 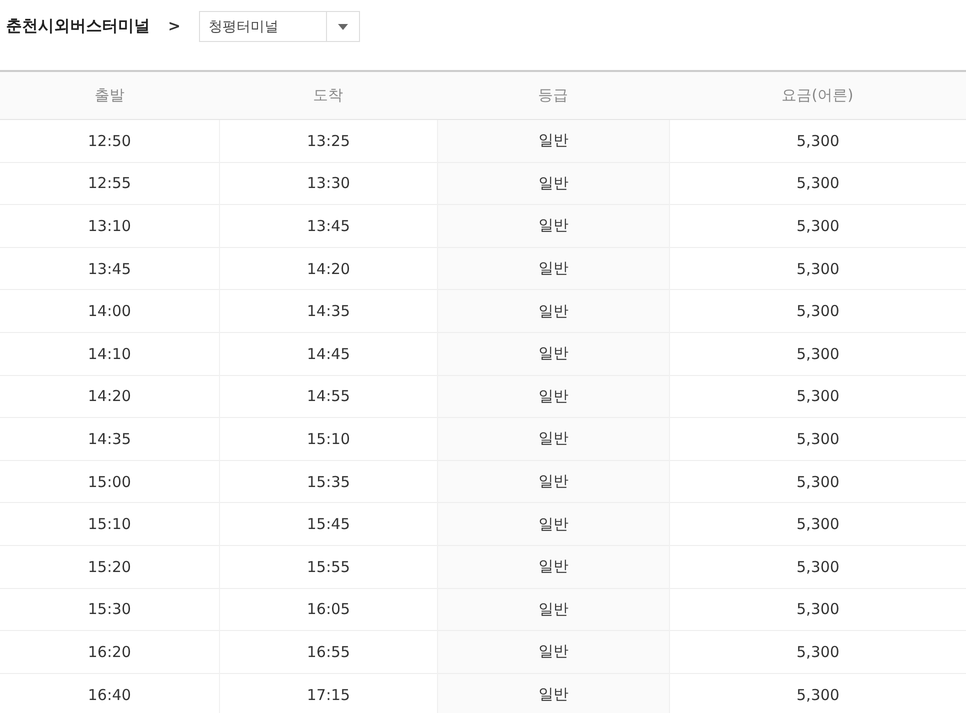 I want to click on arrival-time: 13:45, so click(x=328, y=226).